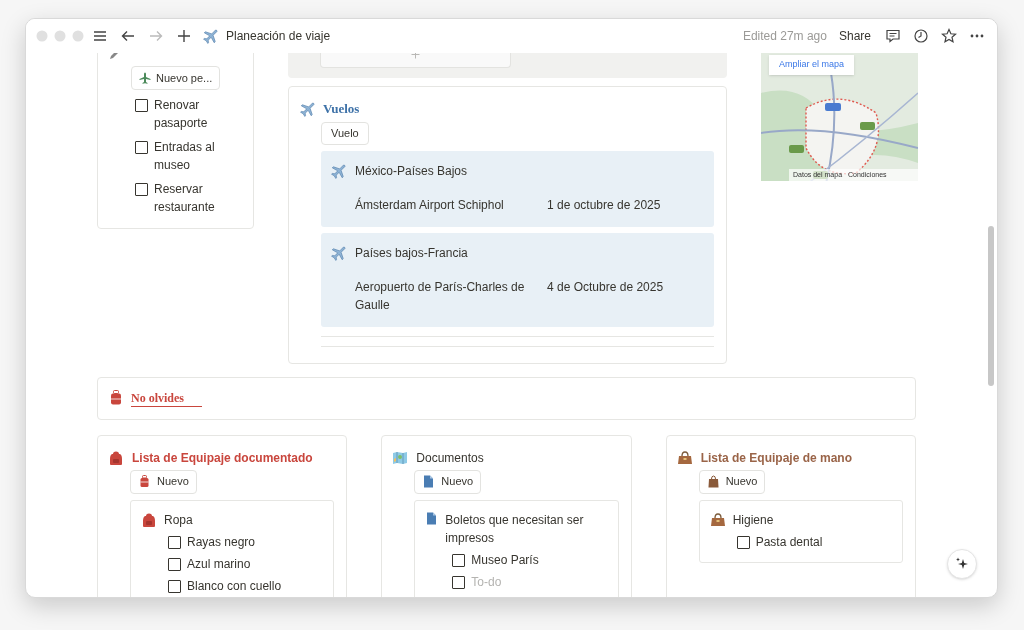  Describe the element at coordinates (234, 586) in the screenshot. I see `todo-text: Blanco con cuello` at that location.